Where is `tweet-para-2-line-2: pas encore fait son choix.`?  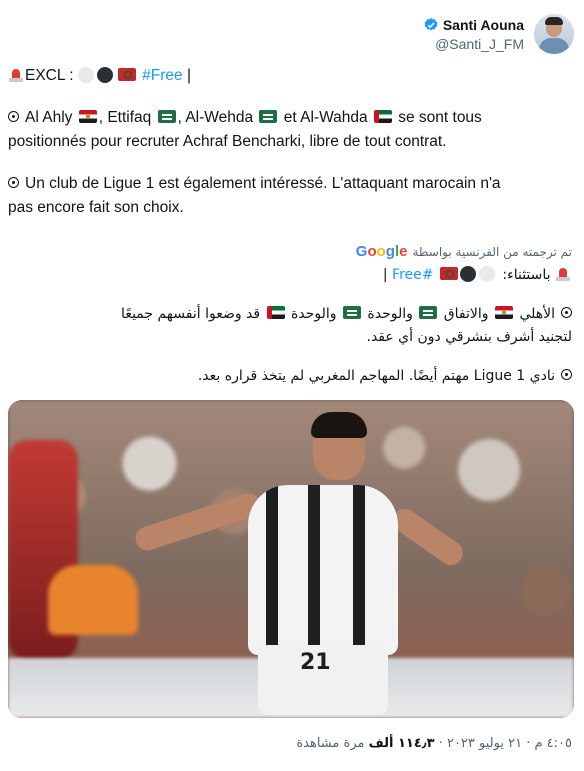 tweet-para-2-line-2: pas encore fait son choix. is located at coordinates (96, 207).